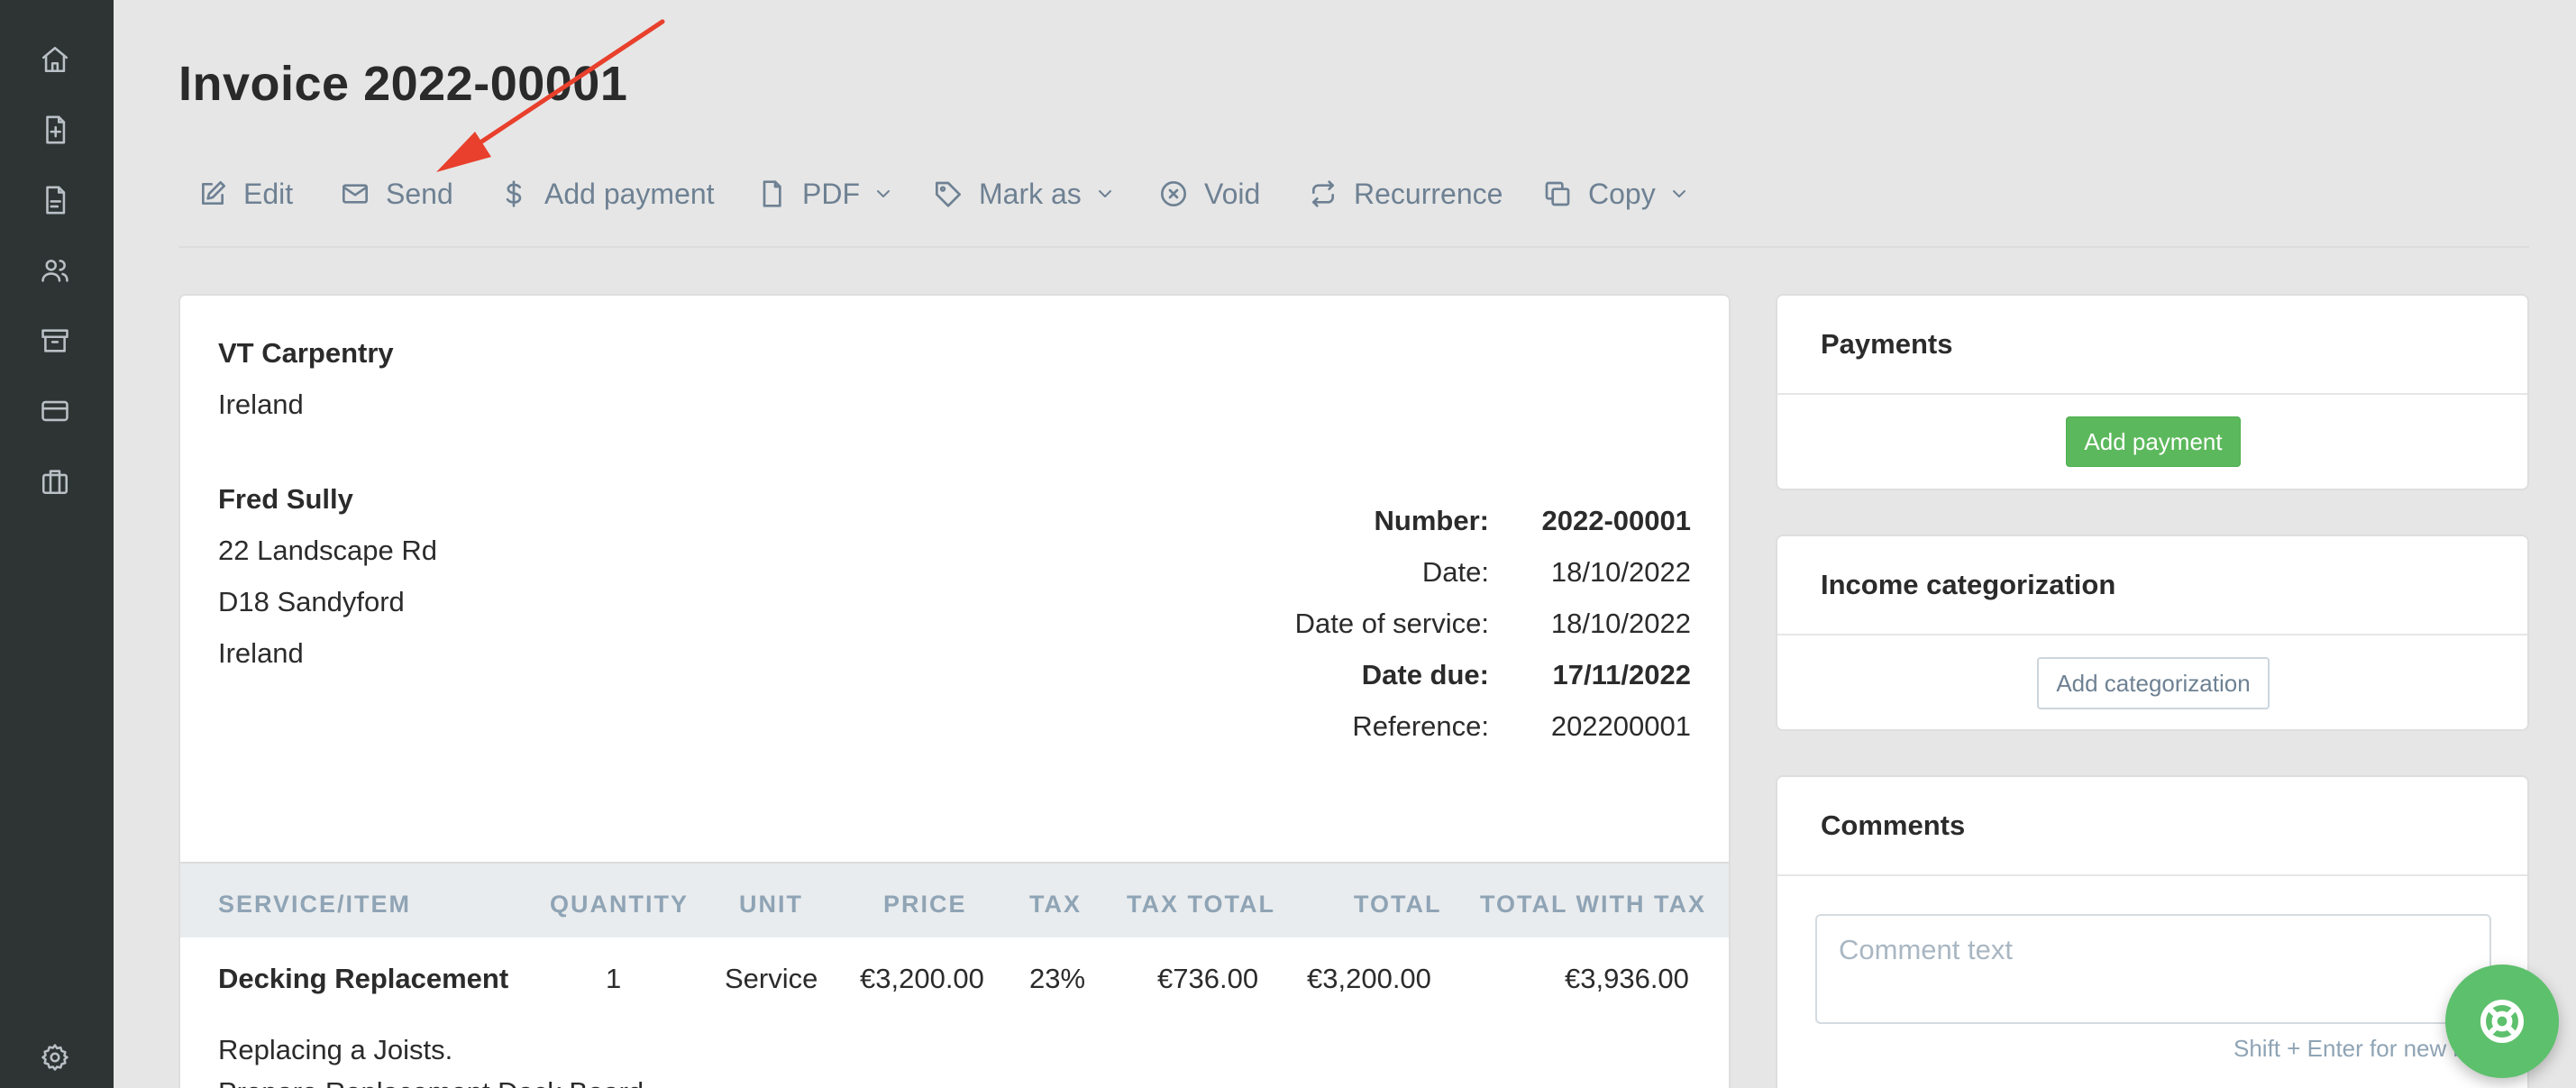  Describe the element at coordinates (1455, 572) in the screenshot. I see `date-label: Date:` at that location.